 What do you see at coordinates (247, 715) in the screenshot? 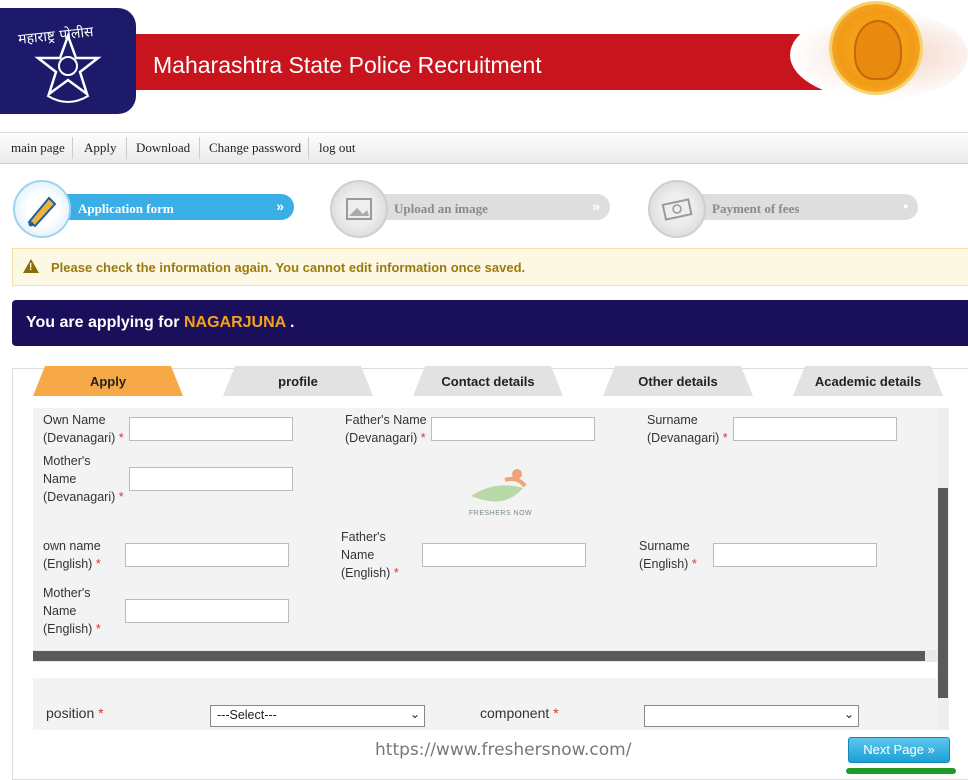
I see `position-select-value: ---Select---` at bounding box center [247, 715].